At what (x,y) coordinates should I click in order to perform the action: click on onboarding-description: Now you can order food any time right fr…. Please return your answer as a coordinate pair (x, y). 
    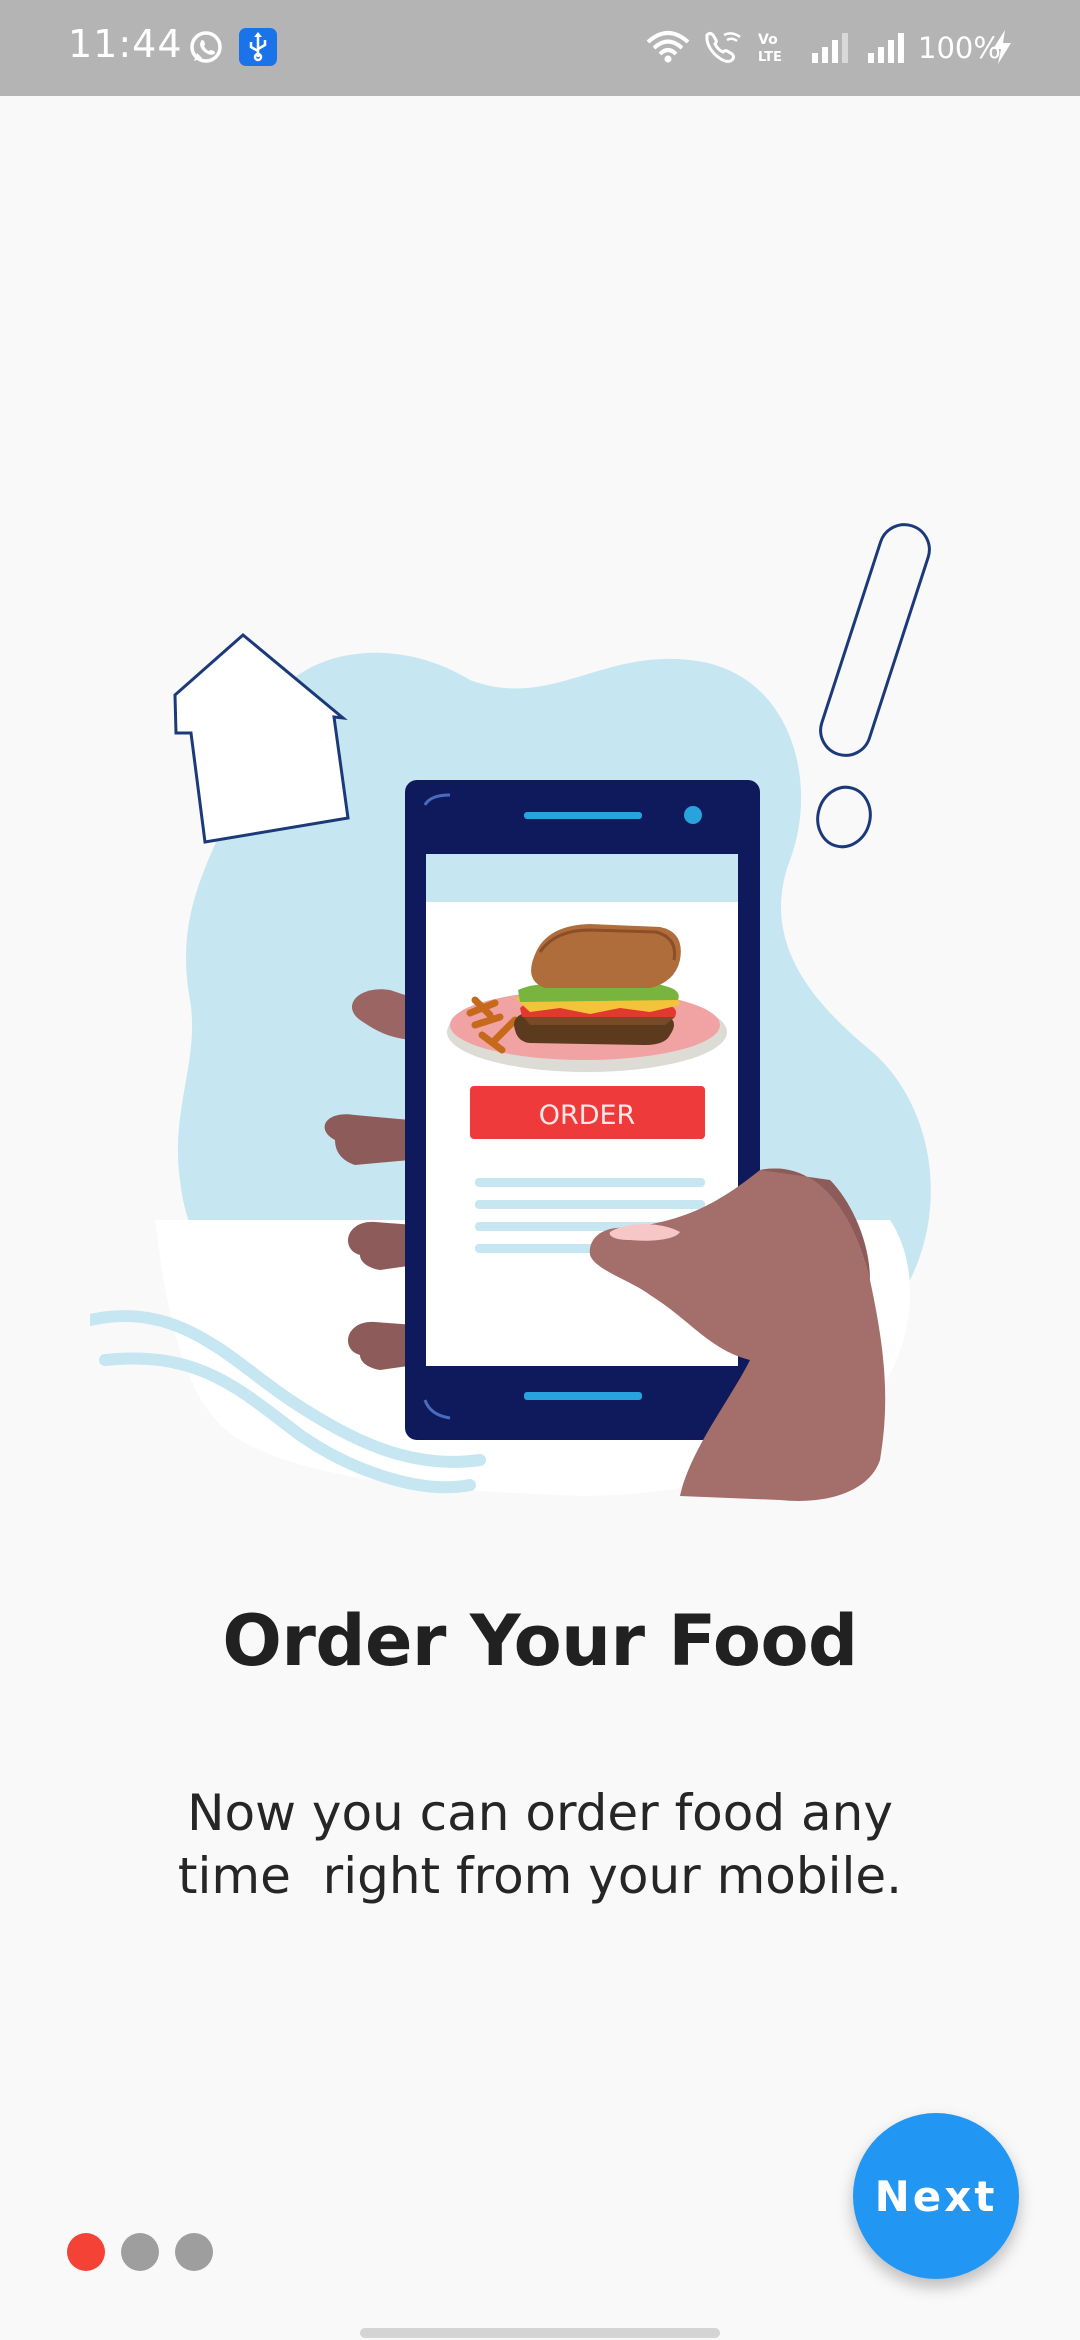
    Looking at the image, I should click on (540, 1845).